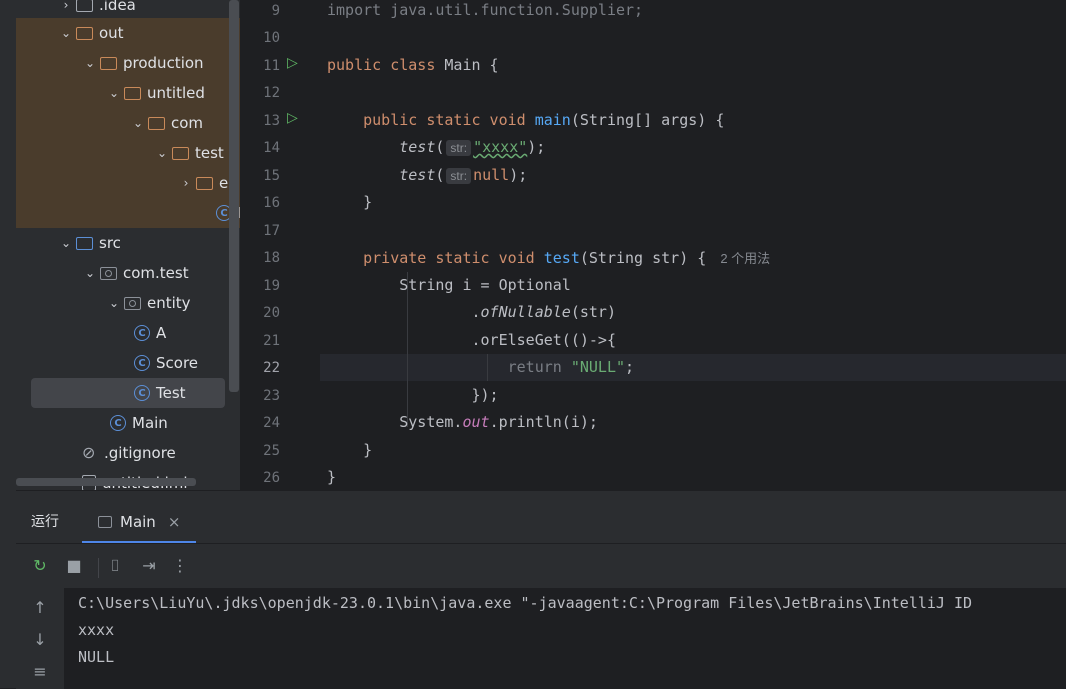  Describe the element at coordinates (156, 273) in the screenshot. I see `tree-node-label: com.test` at that location.